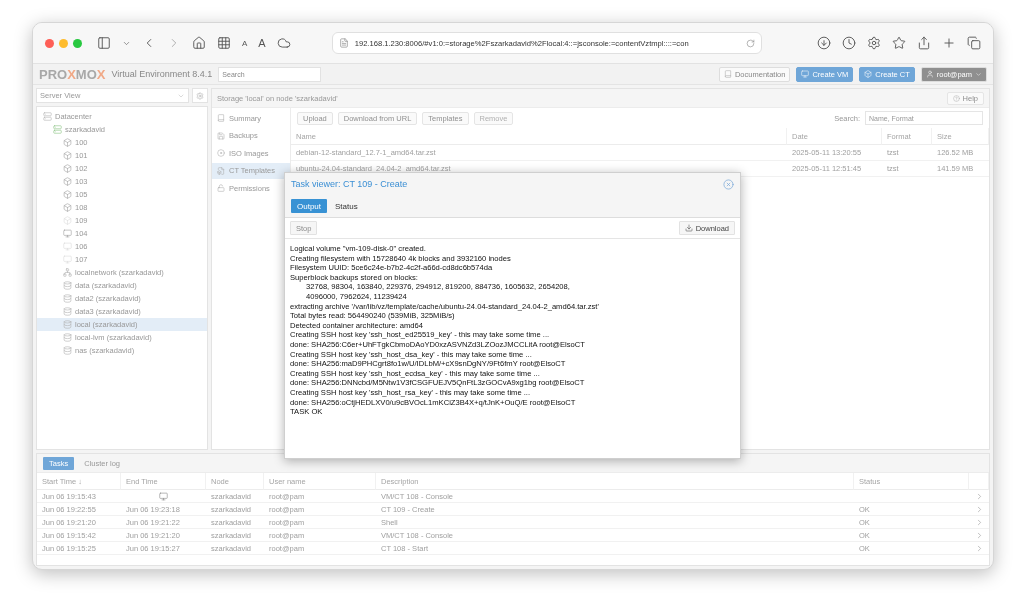  What do you see at coordinates (899, 43) in the screenshot?
I see `star-icon` at bounding box center [899, 43].